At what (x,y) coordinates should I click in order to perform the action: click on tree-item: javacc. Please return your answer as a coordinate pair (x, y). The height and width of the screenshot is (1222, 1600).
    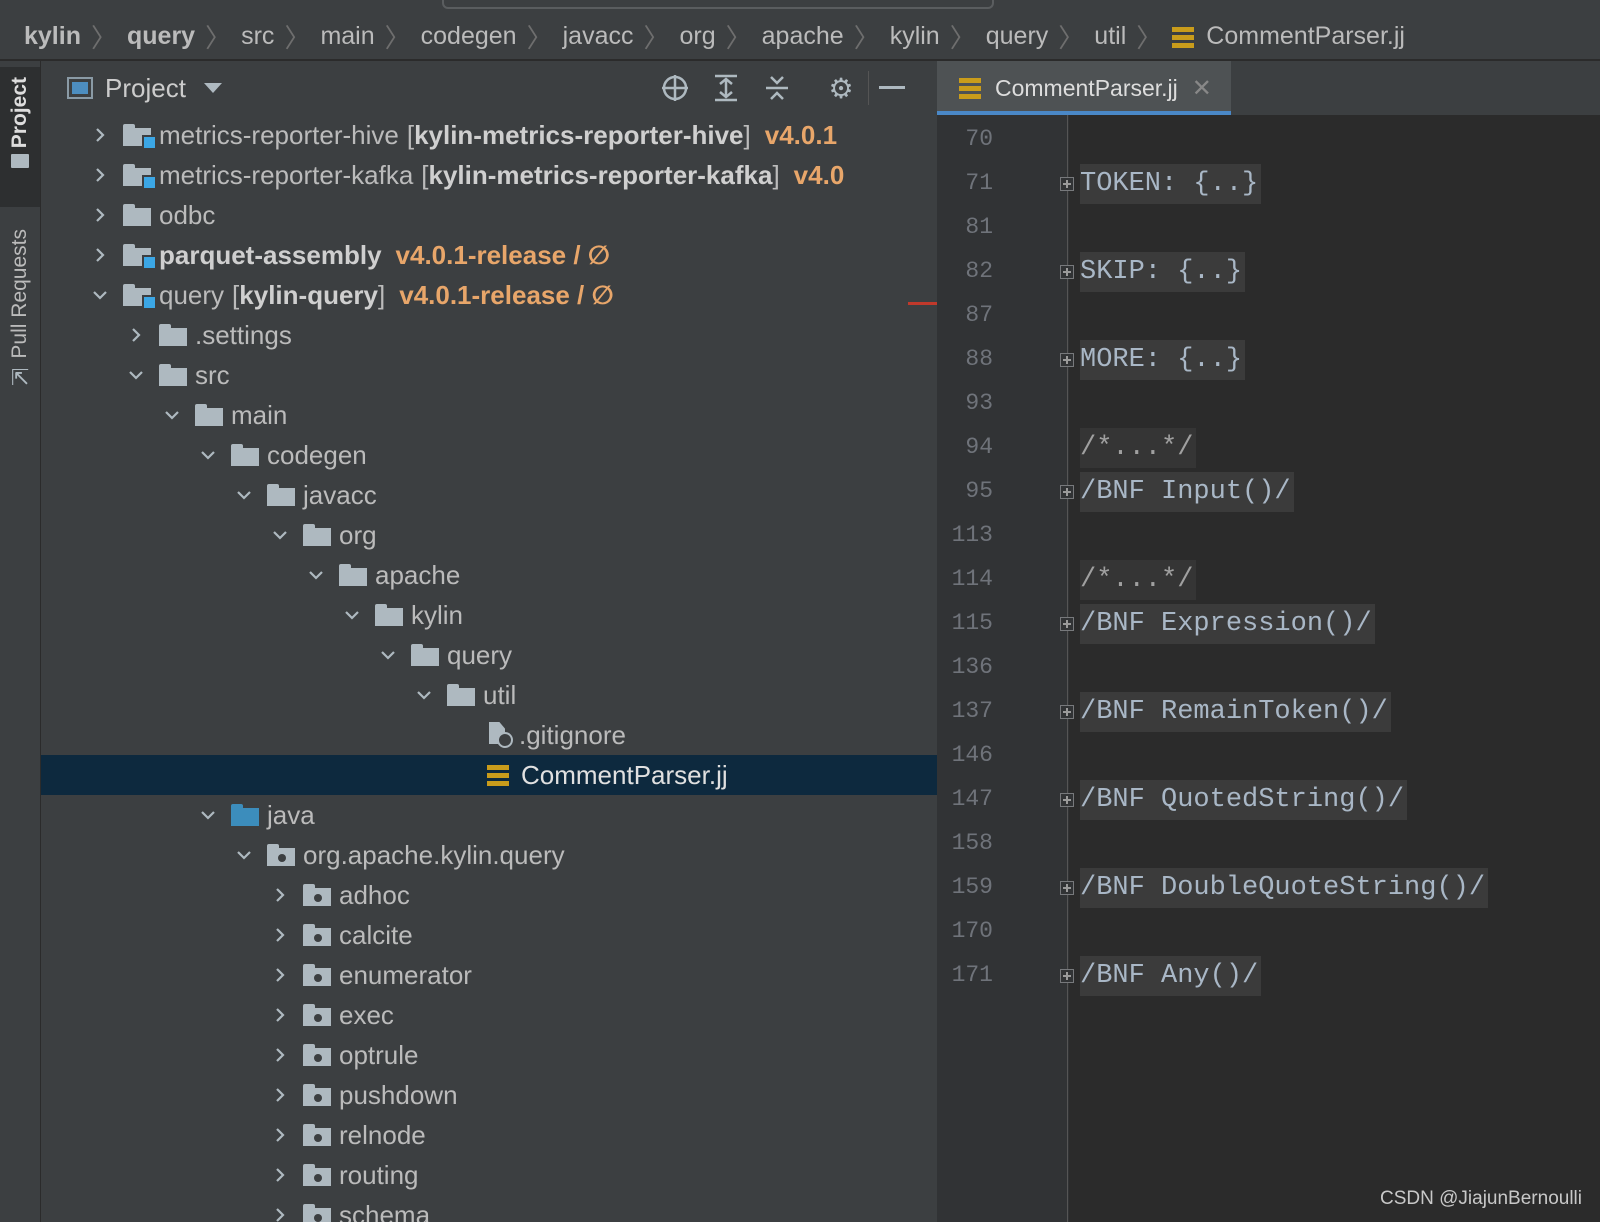
    Looking at the image, I should click on (489, 495).